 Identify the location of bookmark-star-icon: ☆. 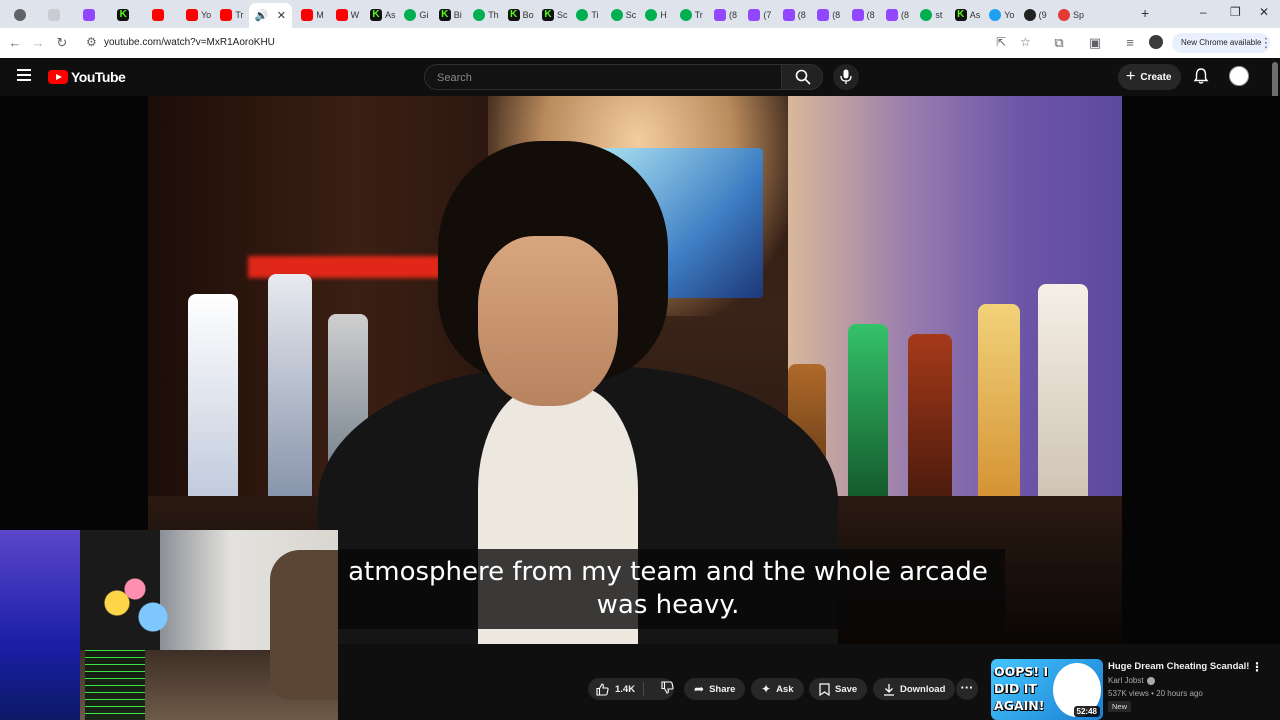
(1025, 42).